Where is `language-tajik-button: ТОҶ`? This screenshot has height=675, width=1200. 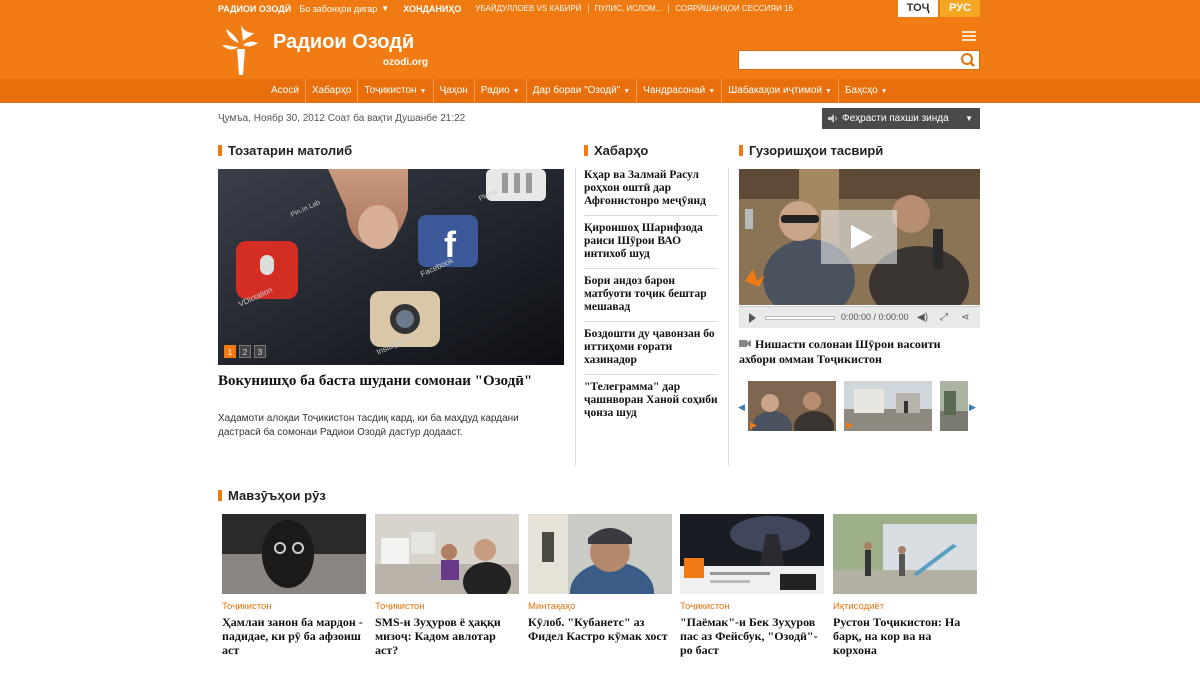
language-tajik-button: ТОҶ is located at coordinates (918, 8).